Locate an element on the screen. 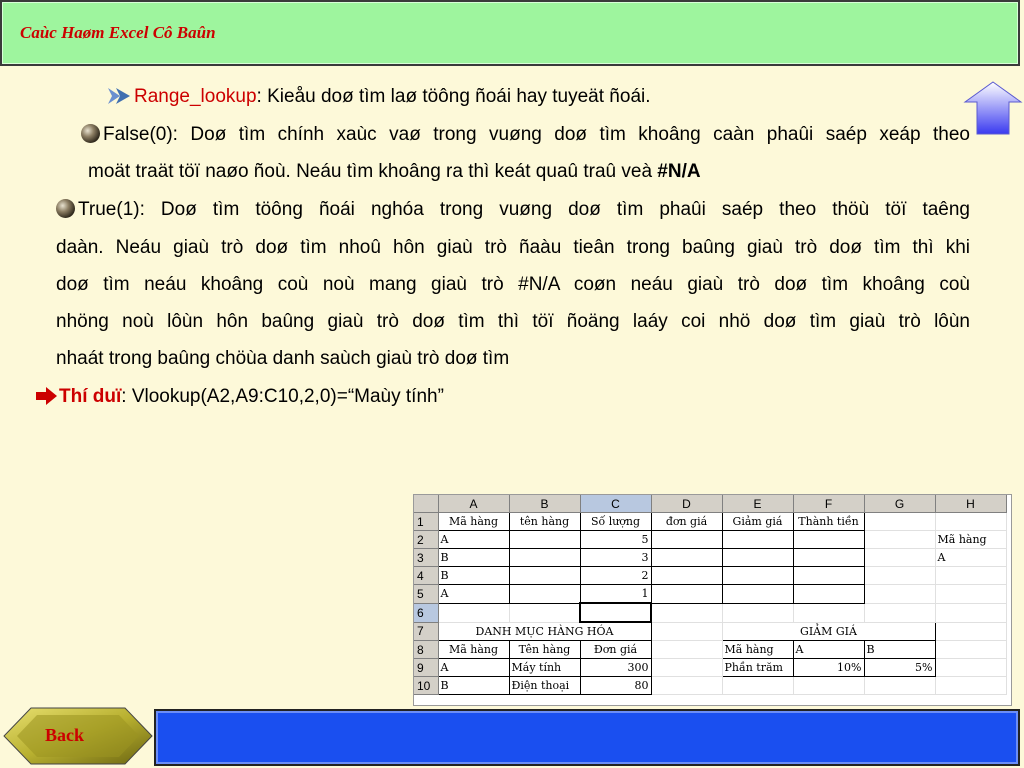 The height and width of the screenshot is (768, 1024). col-header: A is located at coordinates (474, 504).